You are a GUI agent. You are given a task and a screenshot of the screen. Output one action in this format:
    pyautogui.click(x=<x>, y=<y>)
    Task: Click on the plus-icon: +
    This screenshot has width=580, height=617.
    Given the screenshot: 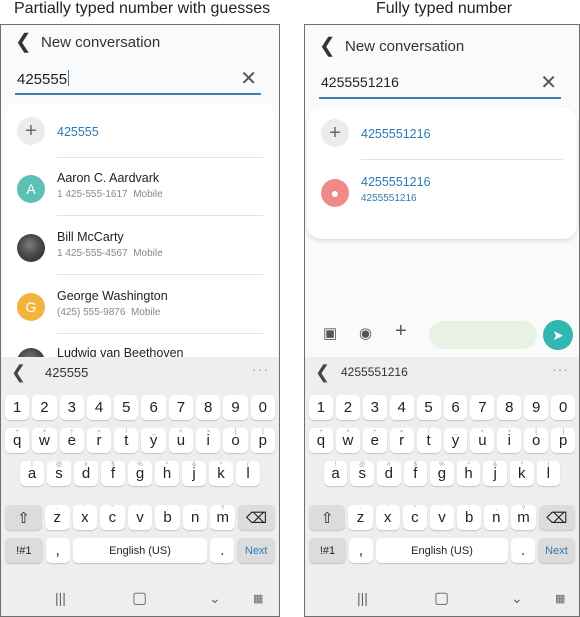 What is the action you would take?
    pyautogui.click(x=401, y=331)
    